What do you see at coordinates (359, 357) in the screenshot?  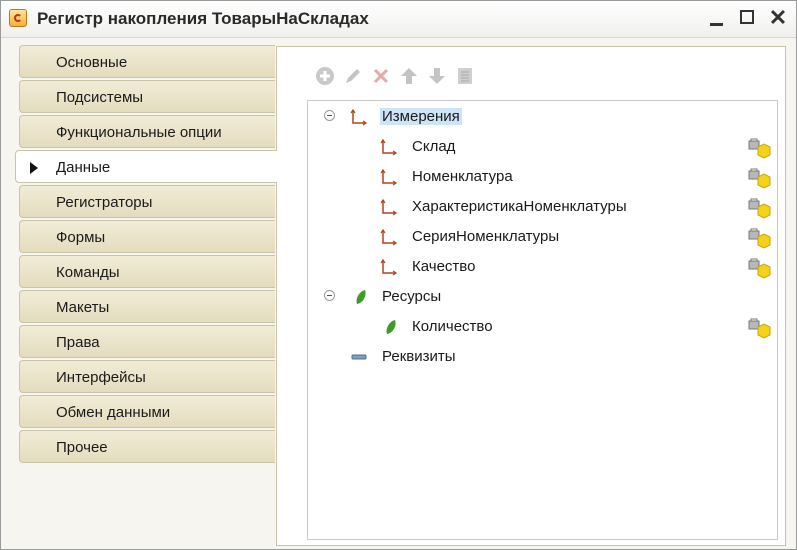 I see `attributes-icon` at bounding box center [359, 357].